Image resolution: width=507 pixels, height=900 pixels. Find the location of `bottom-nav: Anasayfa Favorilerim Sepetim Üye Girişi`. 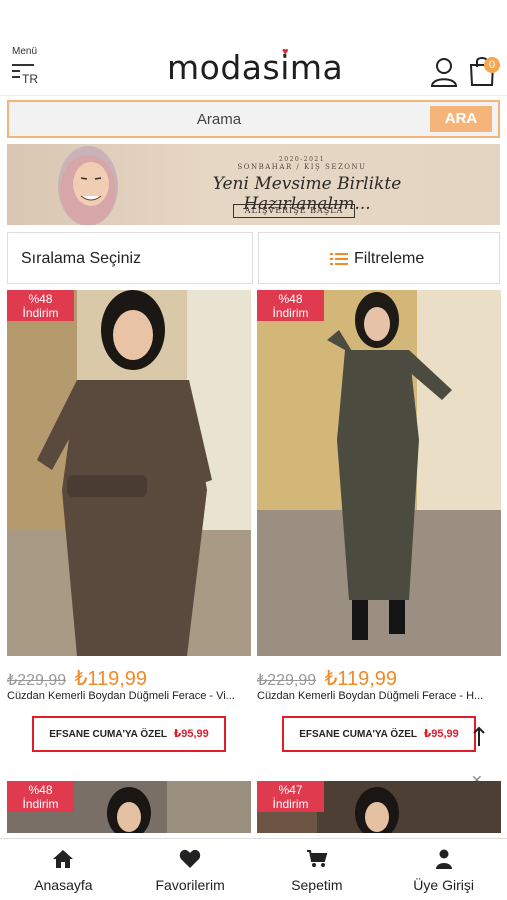

bottom-nav: Anasayfa Favorilerim Sepetim Üye Girişi is located at coordinates (253, 869).